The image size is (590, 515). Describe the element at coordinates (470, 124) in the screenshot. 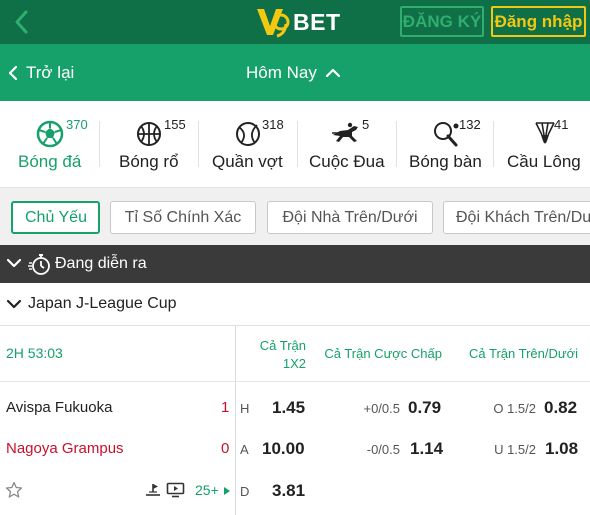

I see `sport-count: 132` at that location.